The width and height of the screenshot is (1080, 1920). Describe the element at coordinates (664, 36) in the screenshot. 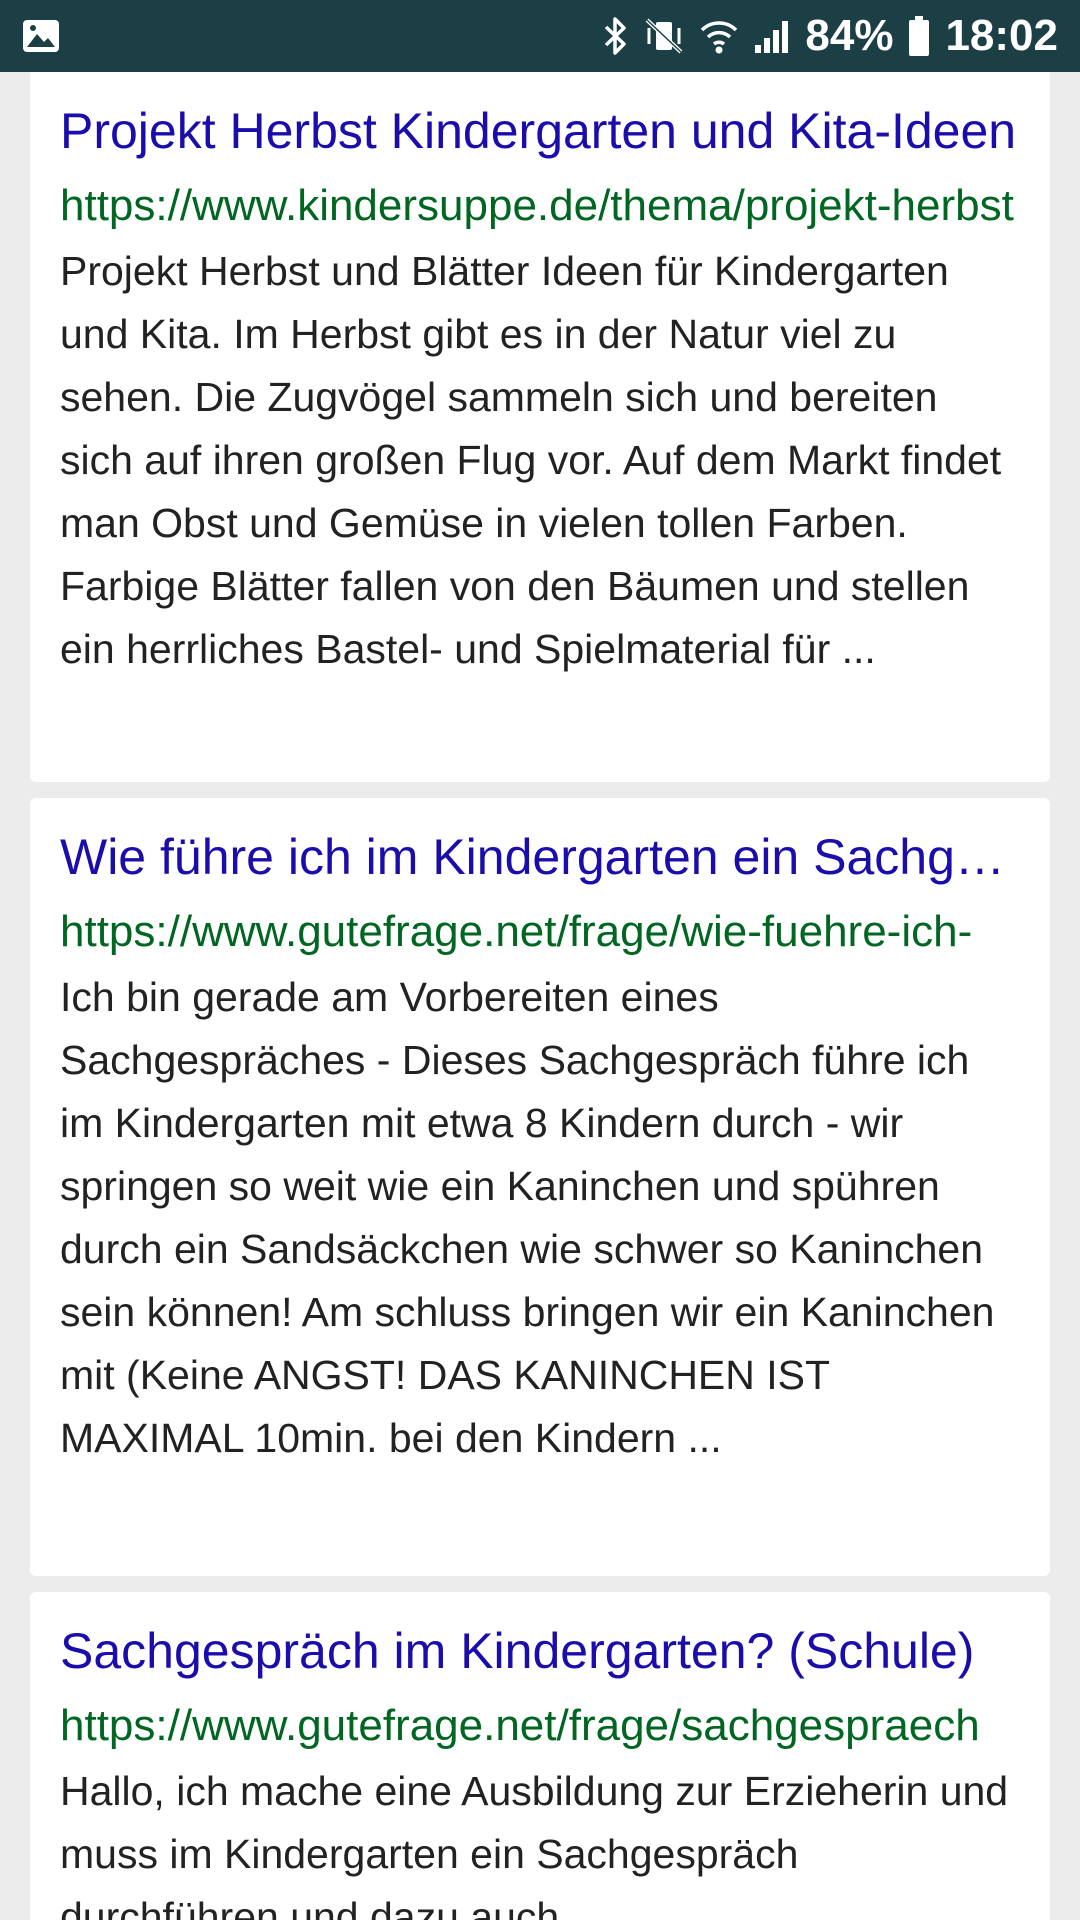

I see `vibrate-mute-icon` at that location.